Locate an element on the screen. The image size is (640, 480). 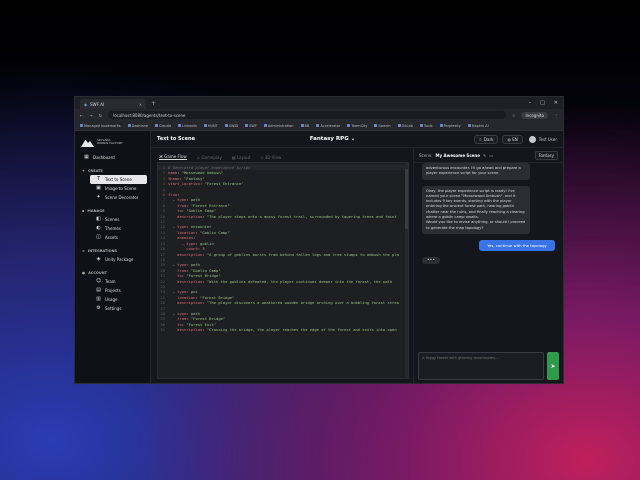
sidebar-item-scenes: ◧ Scenes is located at coordinates (118, 219).